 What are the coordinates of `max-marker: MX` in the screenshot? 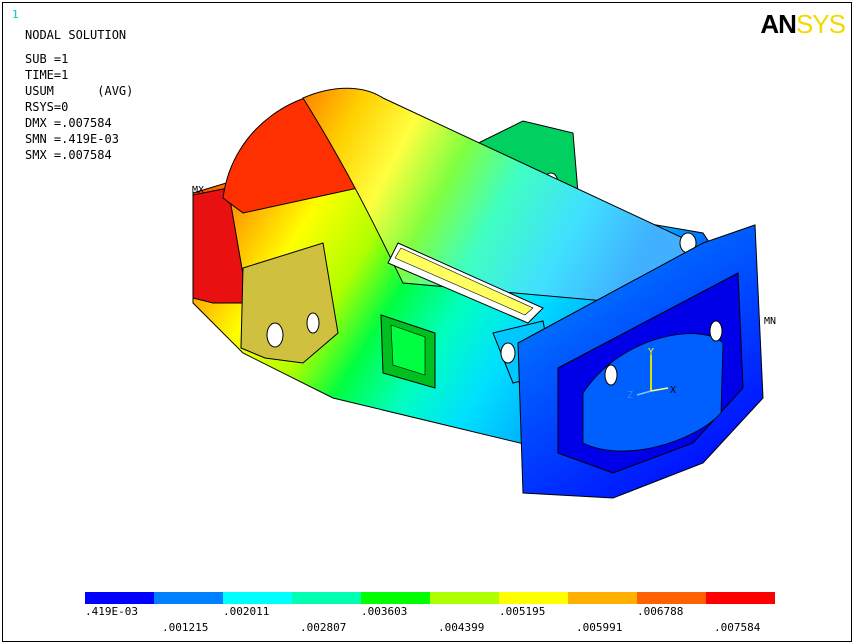 It's located at (198, 190).